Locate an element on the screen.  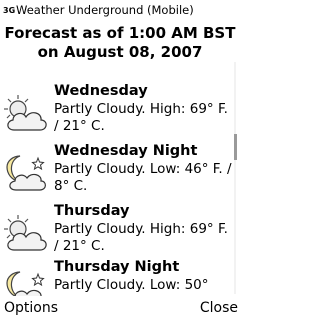
scrollbar-thumb is located at coordinates (235, 147).